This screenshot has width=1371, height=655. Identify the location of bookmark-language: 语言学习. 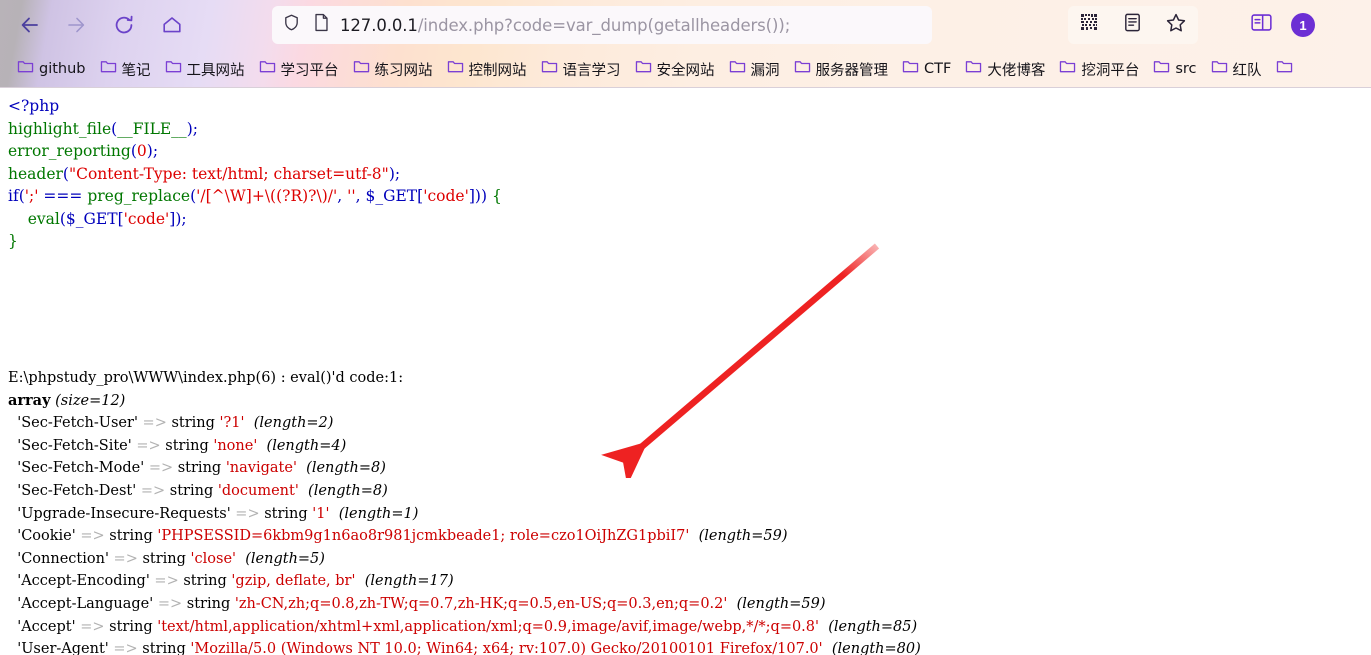
(581, 69).